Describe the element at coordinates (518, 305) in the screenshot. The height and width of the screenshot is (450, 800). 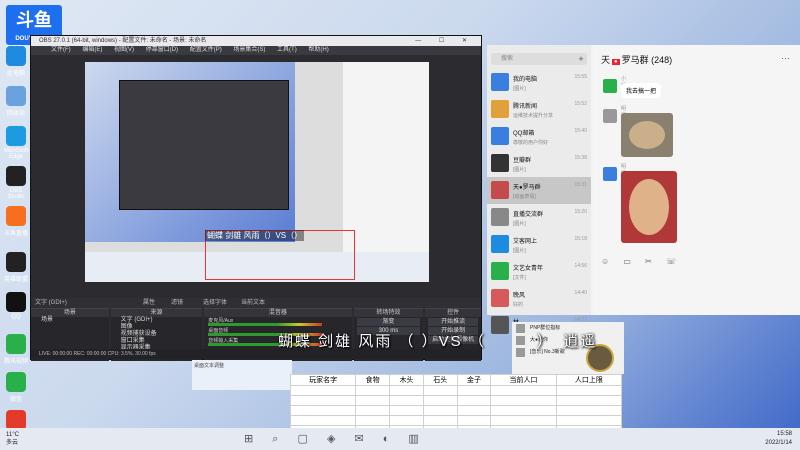
I see `conversation-preview: 好的` at that location.